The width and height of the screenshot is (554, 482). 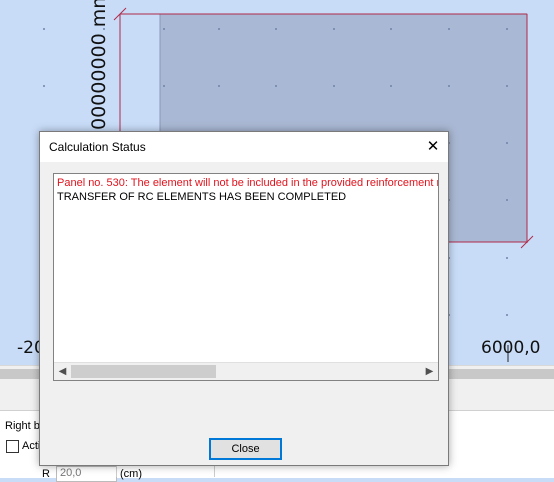 What do you see at coordinates (246, 371) in the screenshot?
I see `message-scrollbar: ◀ ▶` at bounding box center [246, 371].